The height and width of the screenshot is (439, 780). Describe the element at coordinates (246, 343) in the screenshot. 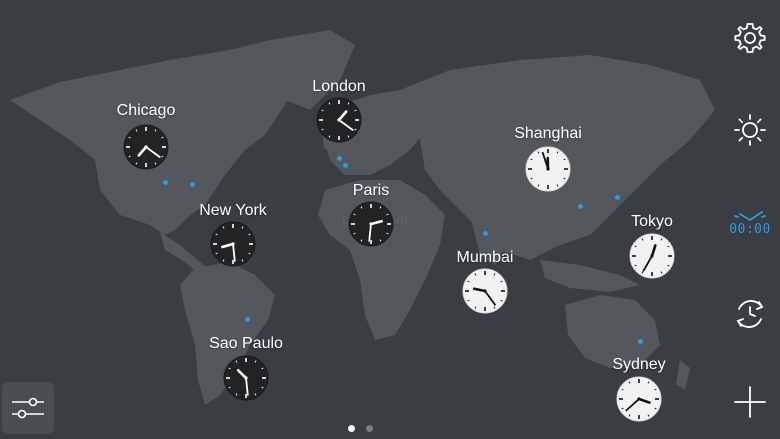

I see `city-label-sao-paulo: Sao Paulo` at that location.